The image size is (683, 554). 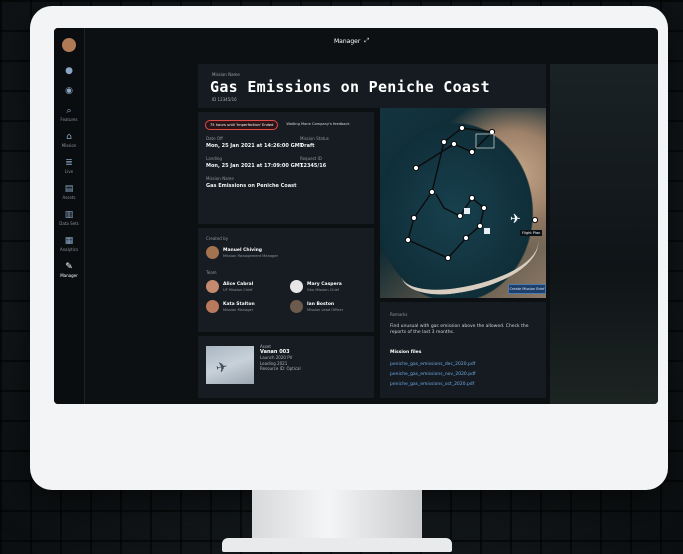 What do you see at coordinates (323, 289) in the screenshot?
I see `person-role: Geo Mission Chief` at bounding box center [323, 289].